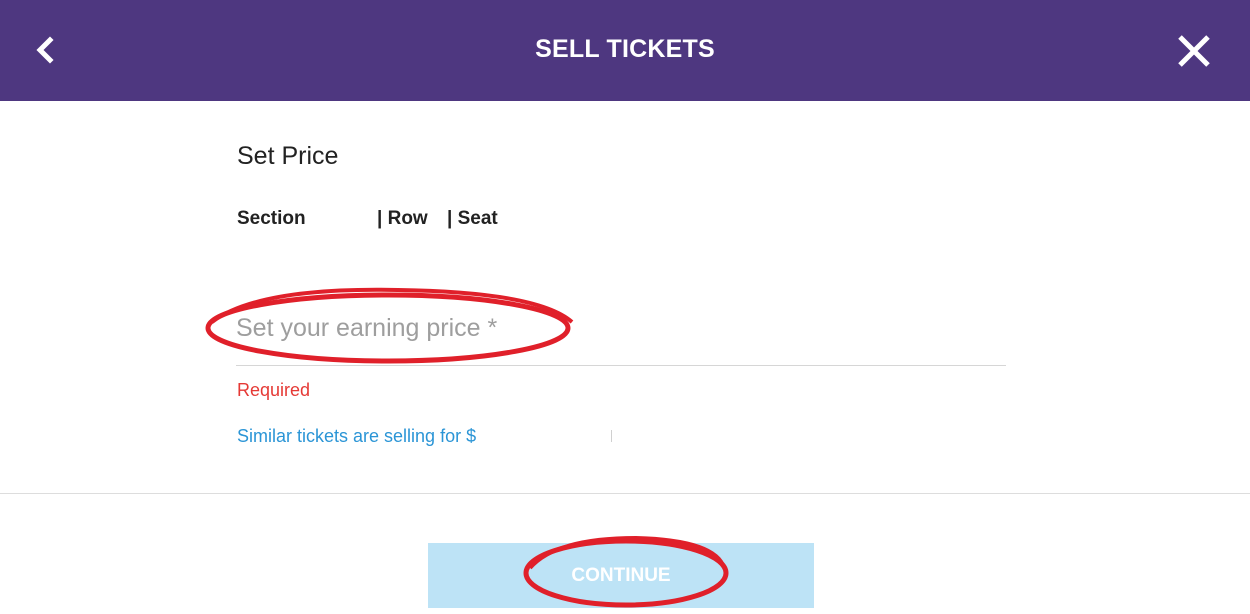 The height and width of the screenshot is (614, 1250). I want to click on section-label: Section, so click(271, 218).